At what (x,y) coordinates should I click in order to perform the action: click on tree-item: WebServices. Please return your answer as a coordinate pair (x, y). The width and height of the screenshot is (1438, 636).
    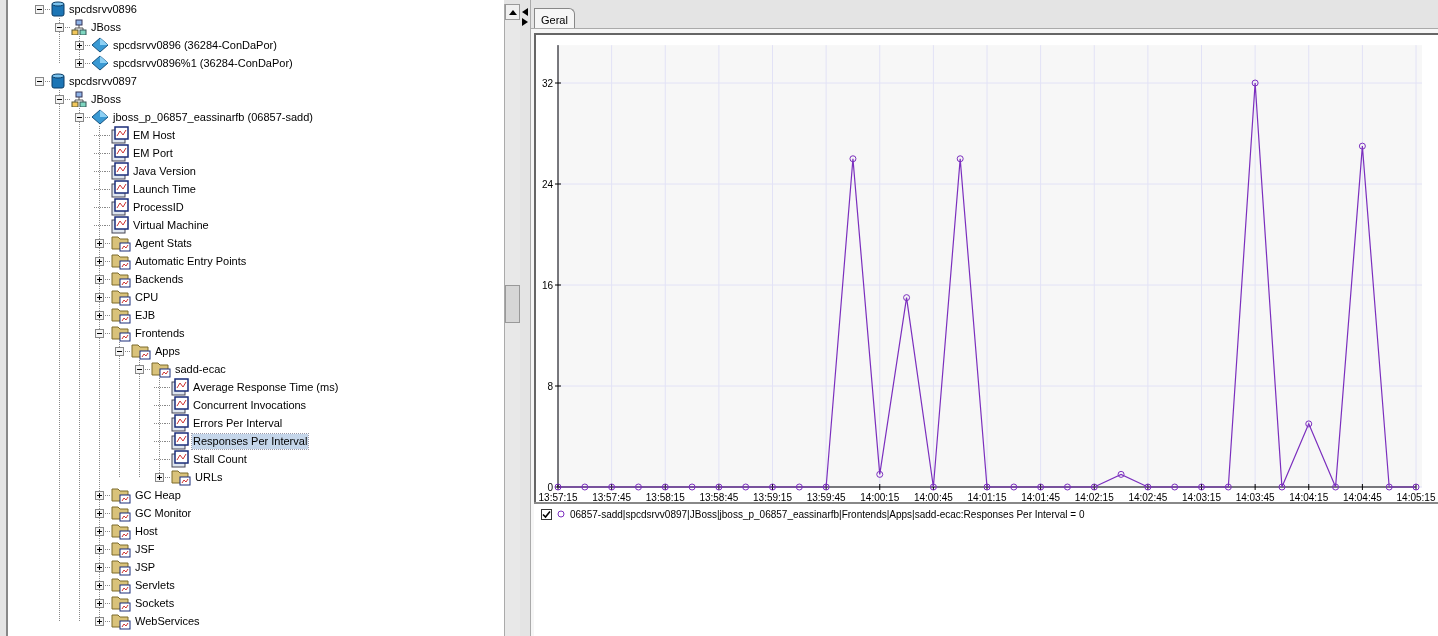
    Looking at the image, I should click on (167, 621).